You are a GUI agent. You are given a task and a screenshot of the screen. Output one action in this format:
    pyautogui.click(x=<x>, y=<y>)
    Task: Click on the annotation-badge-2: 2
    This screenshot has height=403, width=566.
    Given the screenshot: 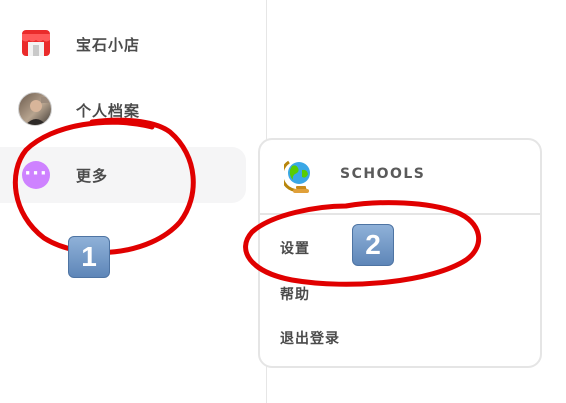 What is the action you would take?
    pyautogui.click(x=373, y=245)
    